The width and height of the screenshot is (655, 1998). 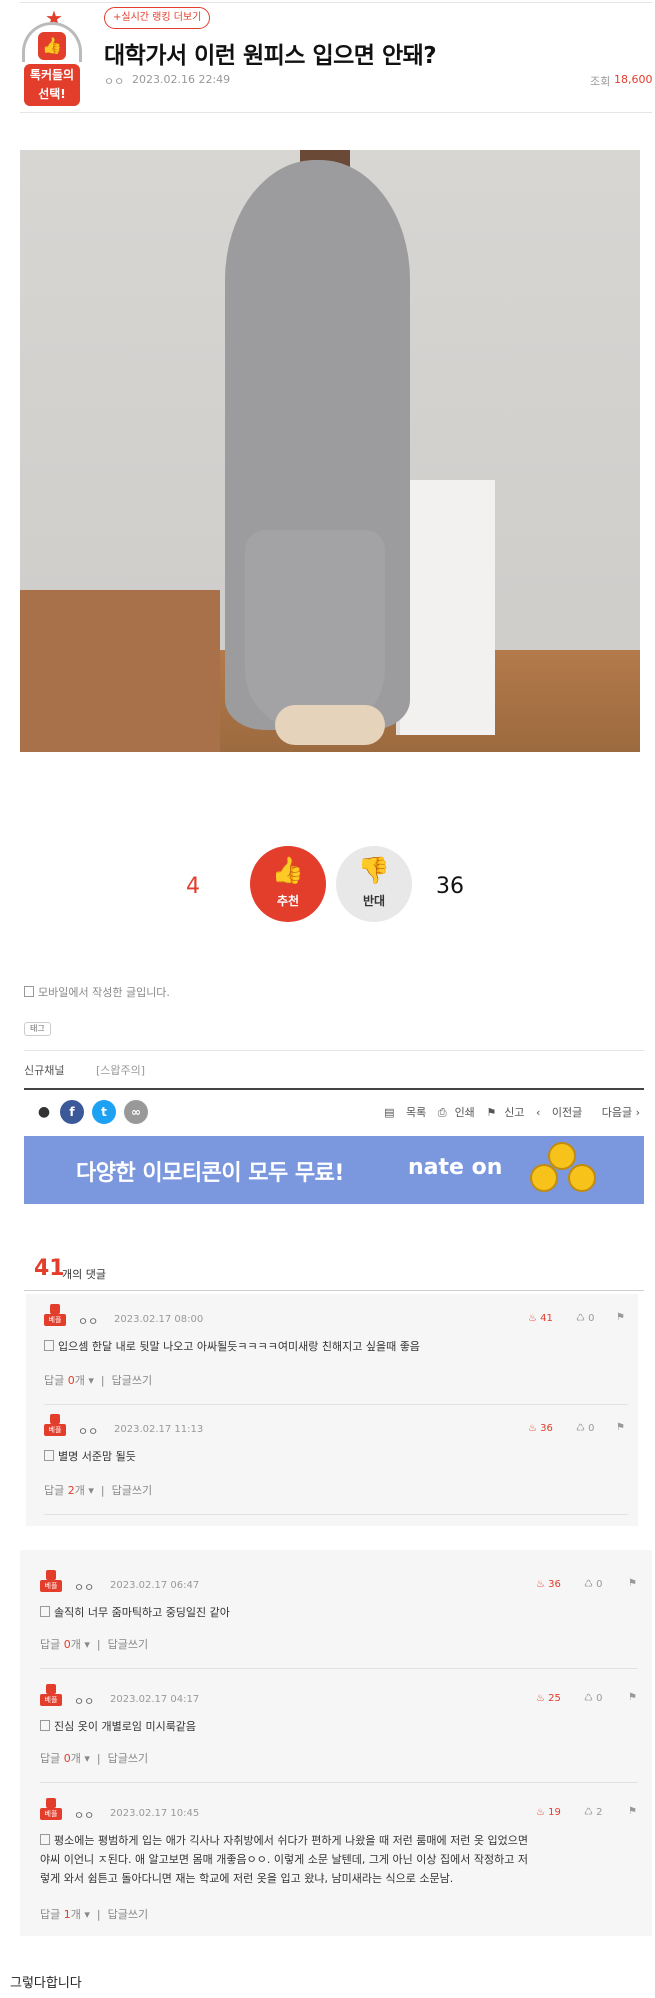 What do you see at coordinates (104, 1112) in the screenshot?
I see `twitter-share-icon: t` at bounding box center [104, 1112].